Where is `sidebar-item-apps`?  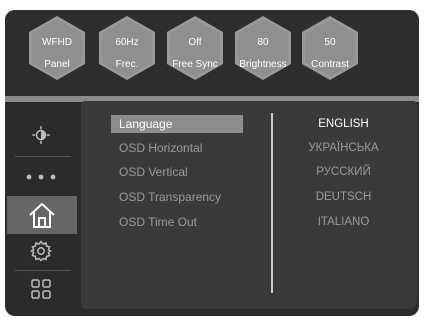 sidebar-item-apps is located at coordinates (41, 289).